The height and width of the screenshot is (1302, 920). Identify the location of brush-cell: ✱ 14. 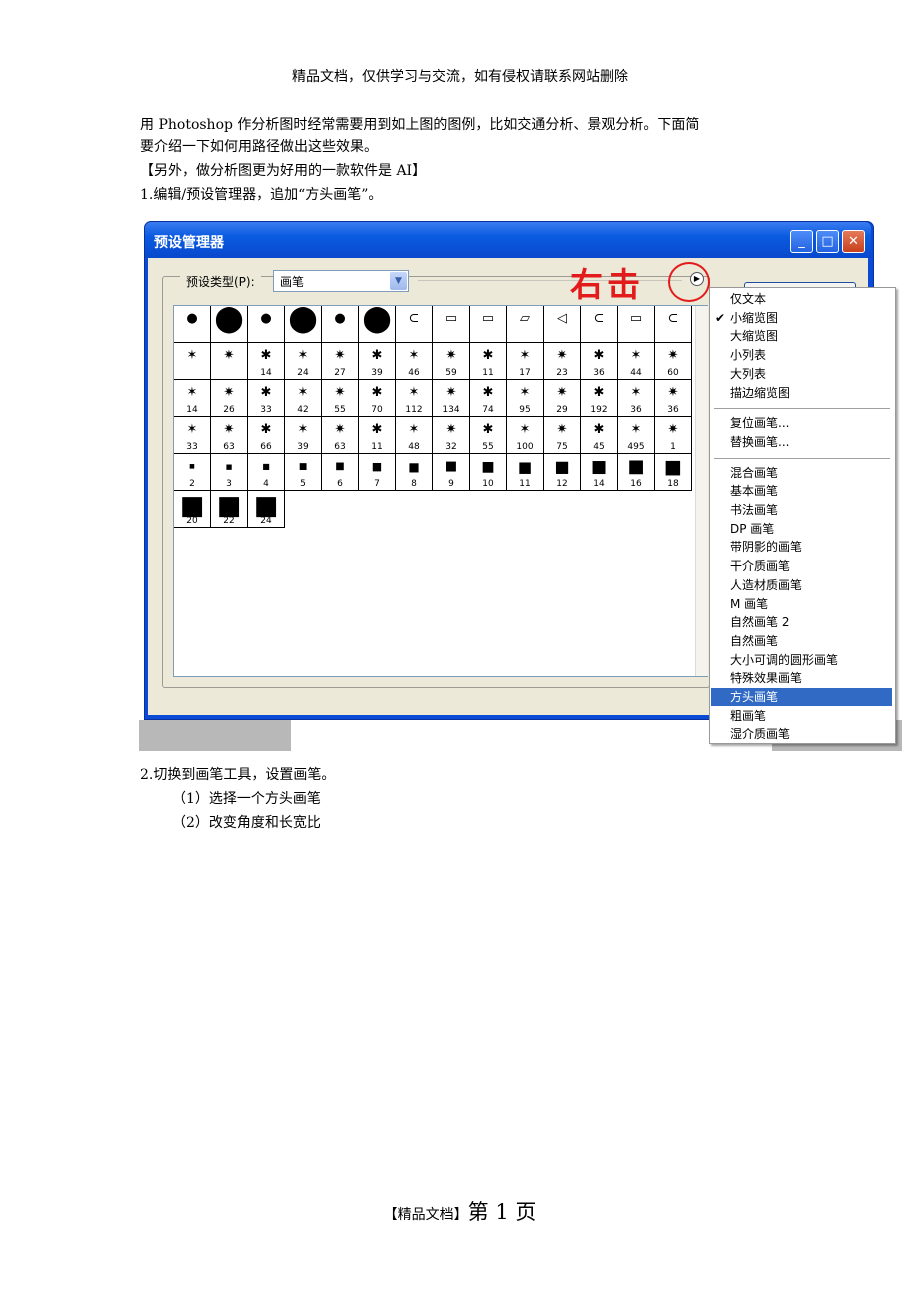
(266, 361).